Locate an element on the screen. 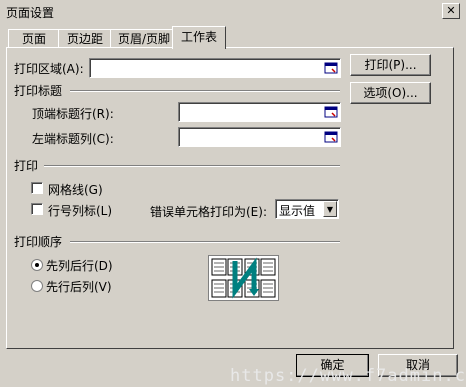 The height and width of the screenshot is (387, 466). left-cols-input is located at coordinates (259, 137).